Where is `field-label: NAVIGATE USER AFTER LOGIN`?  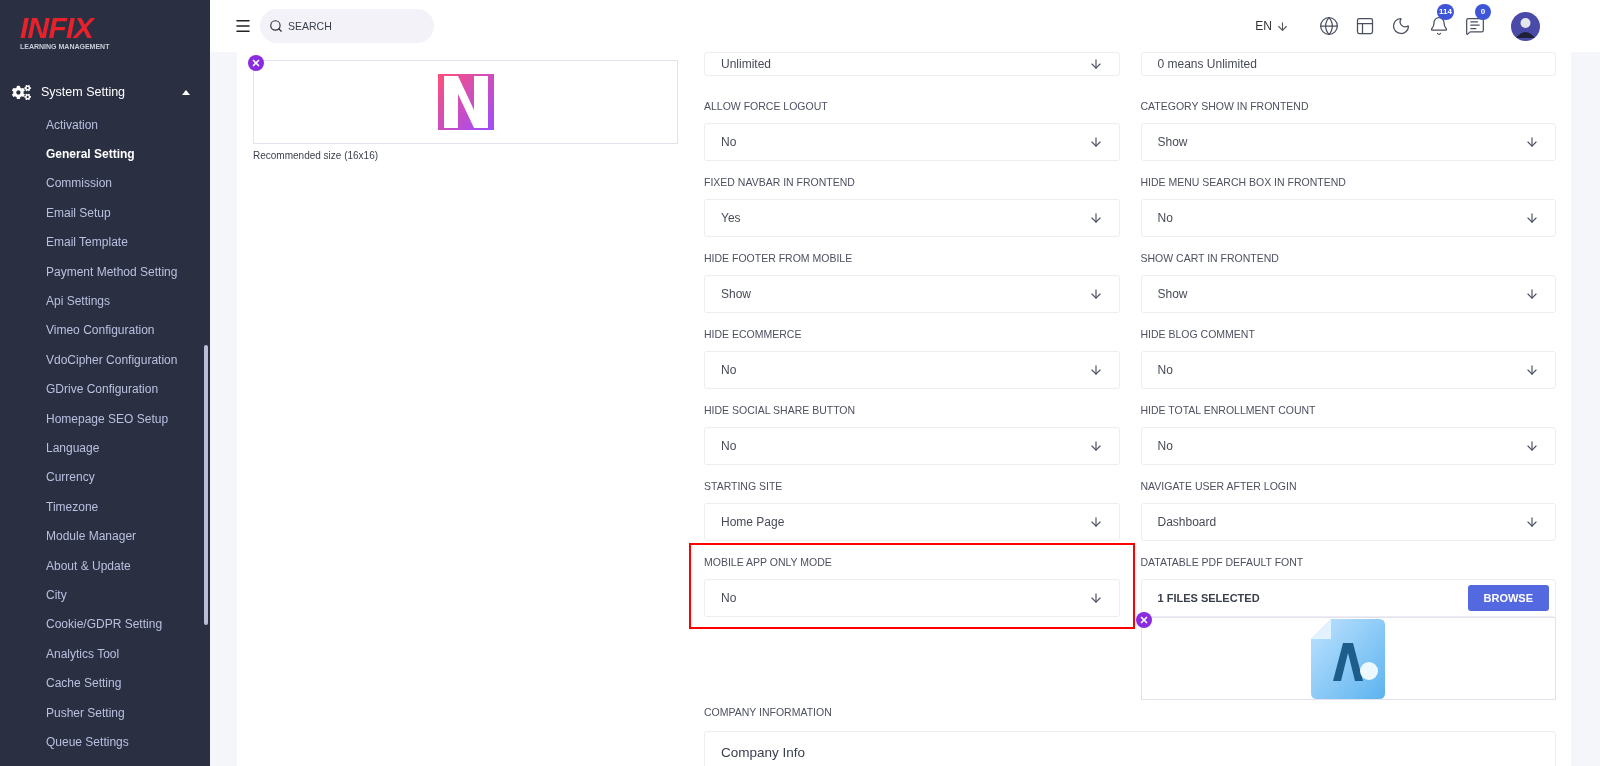
field-label: NAVIGATE USER AFTER LOGIN is located at coordinates (1219, 486).